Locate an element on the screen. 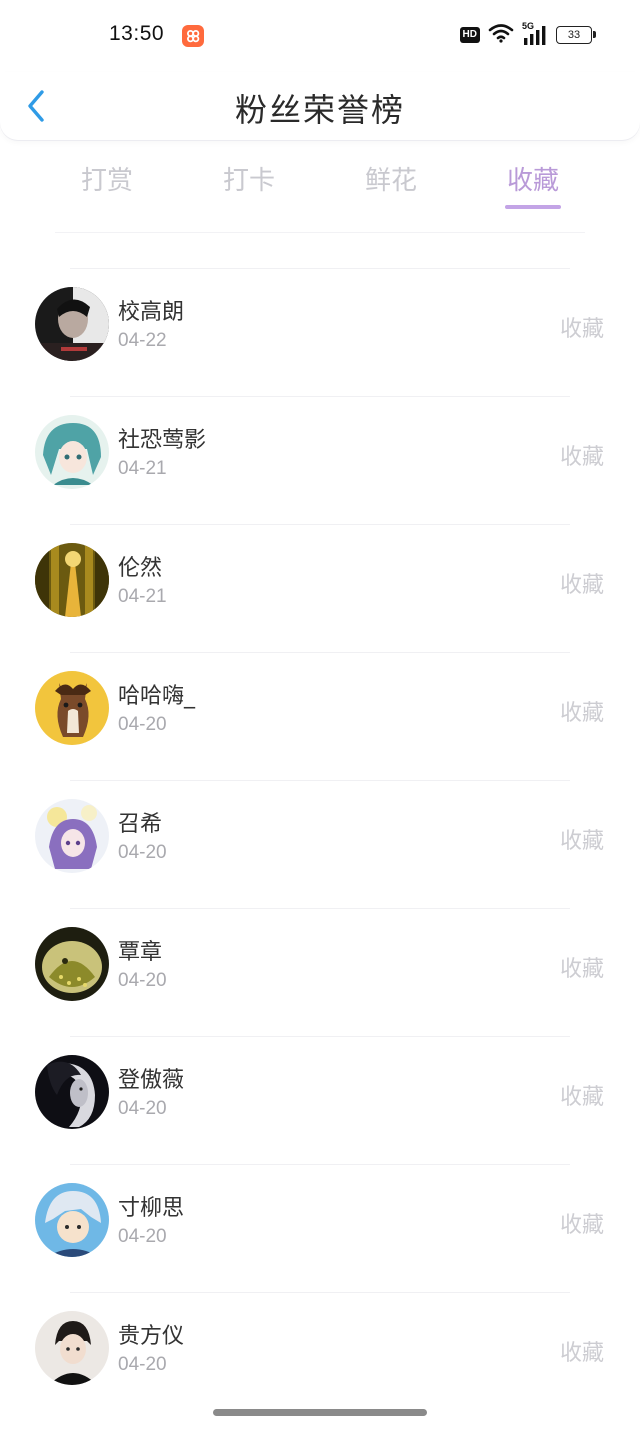 Image resolution: width=640 pixels, height=1429 pixels. fan-name: 伦然 is located at coordinates (140, 568).